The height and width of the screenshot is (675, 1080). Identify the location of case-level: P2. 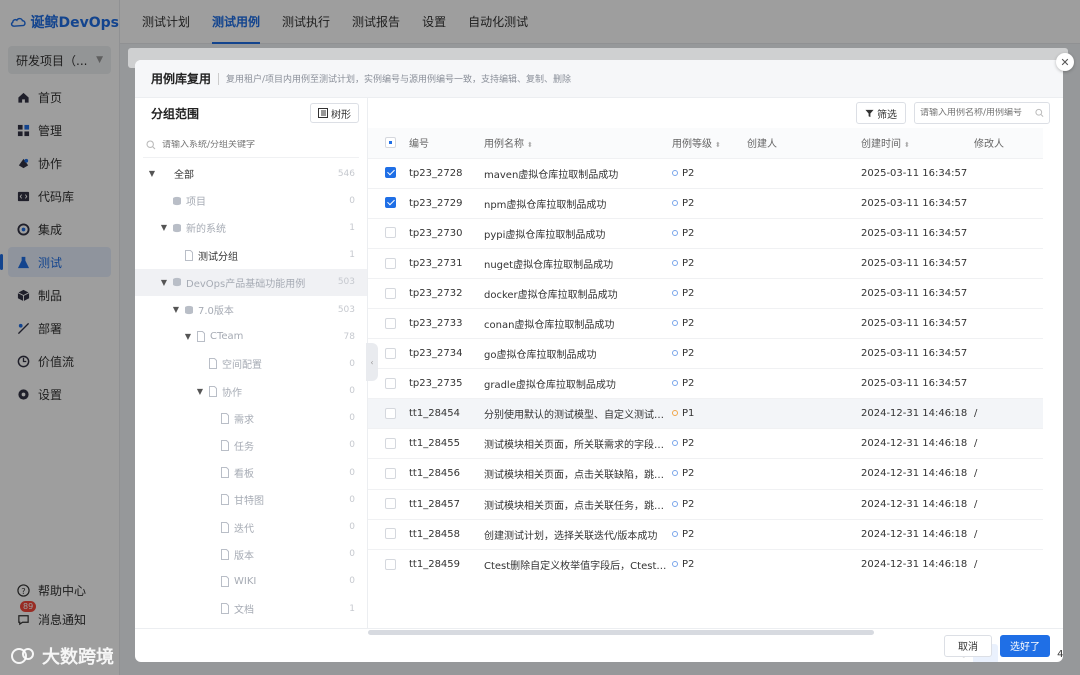
(688, 354).